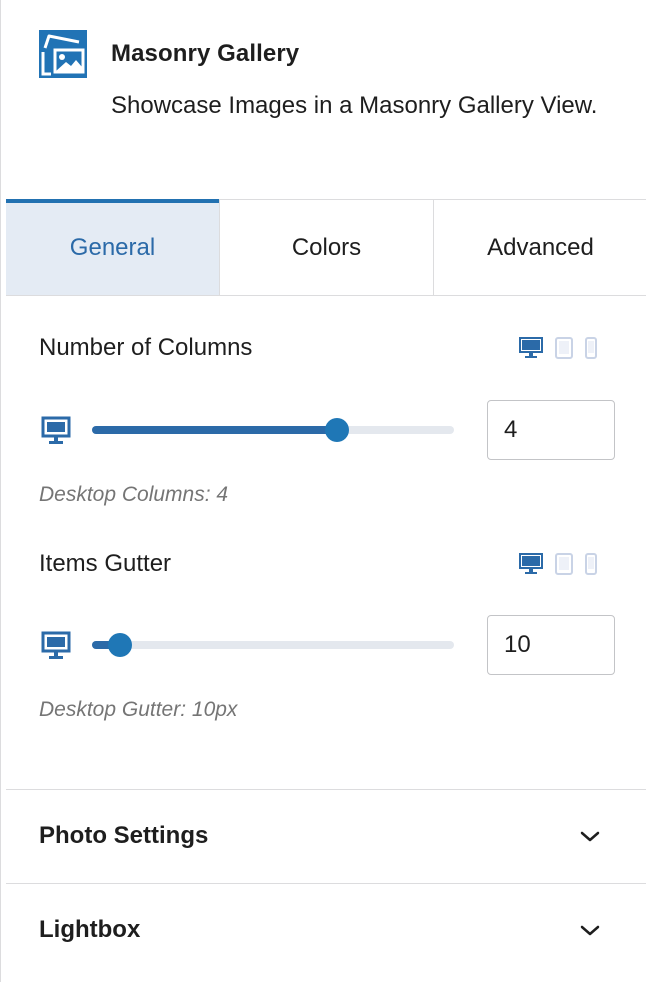 The height and width of the screenshot is (982, 646). I want to click on columns-range-control, so click(327, 430).